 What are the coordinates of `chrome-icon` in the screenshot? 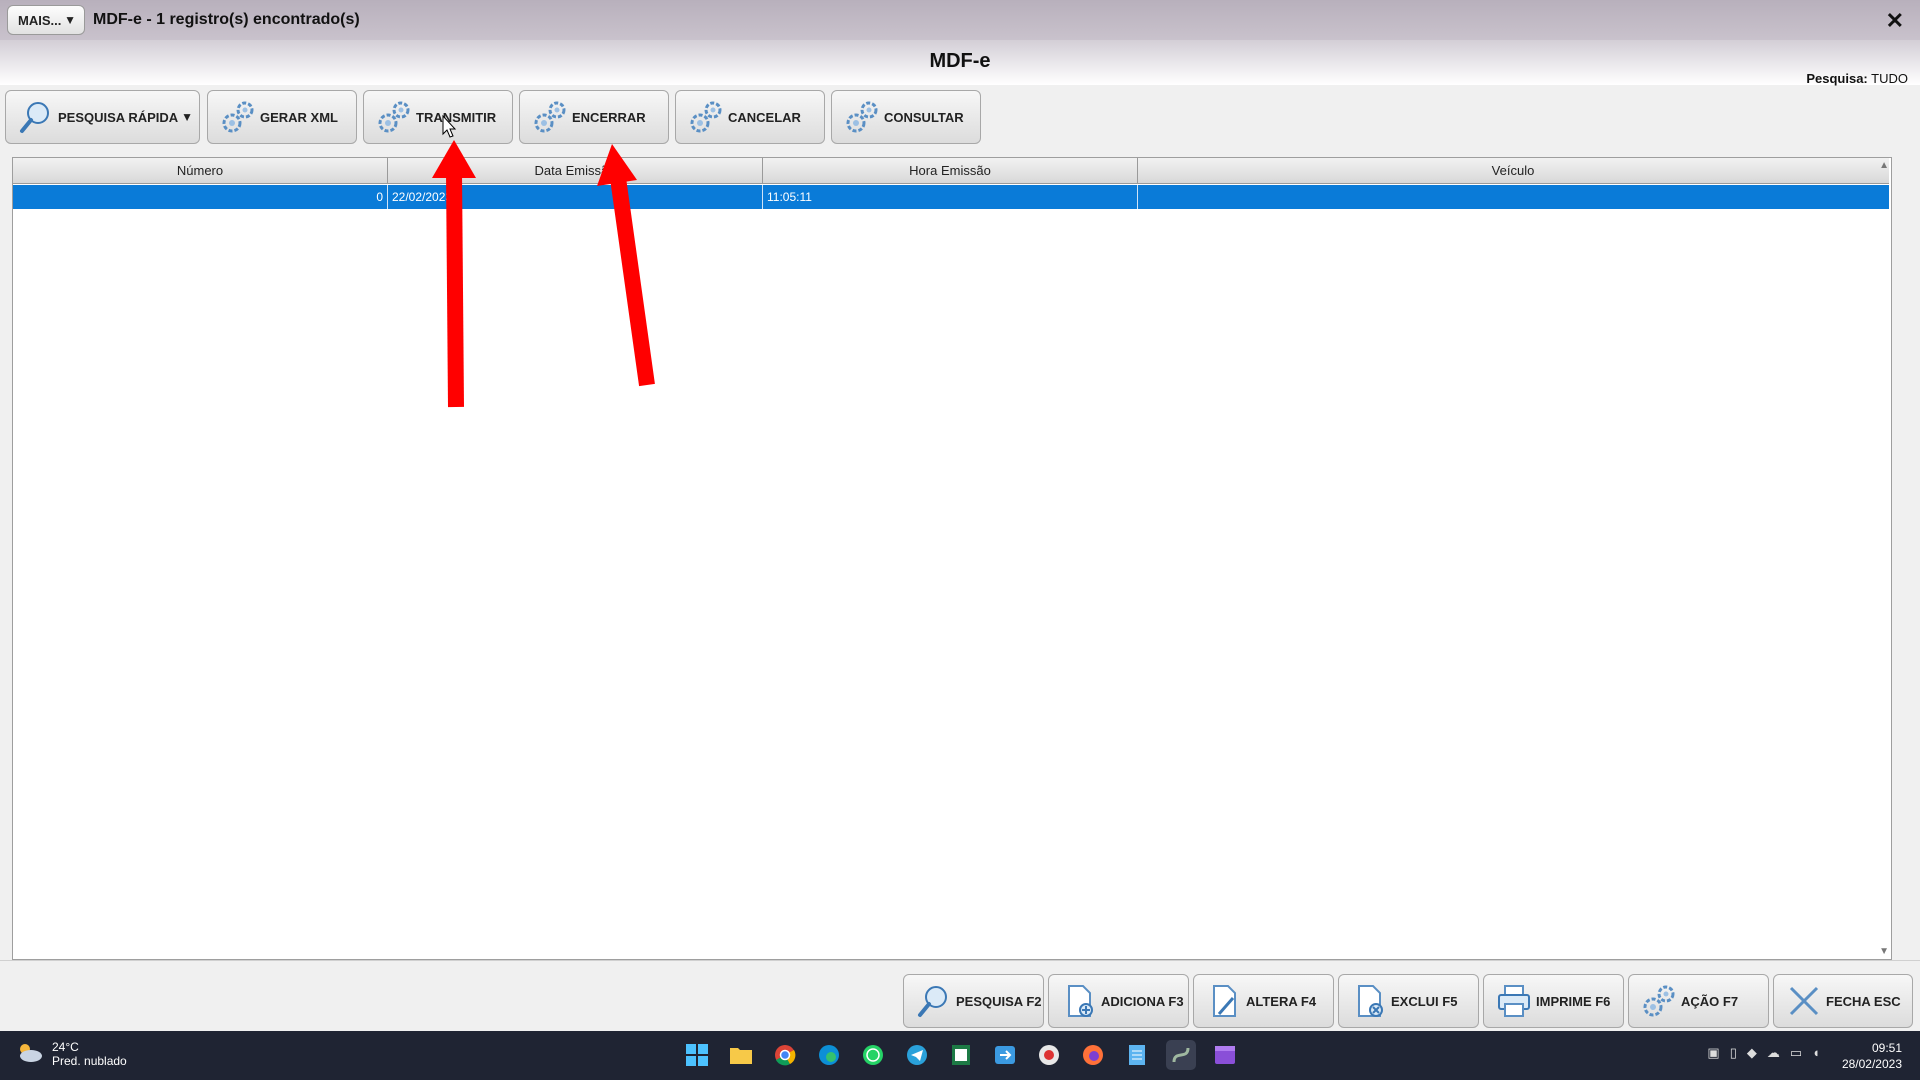 It's located at (785, 1055).